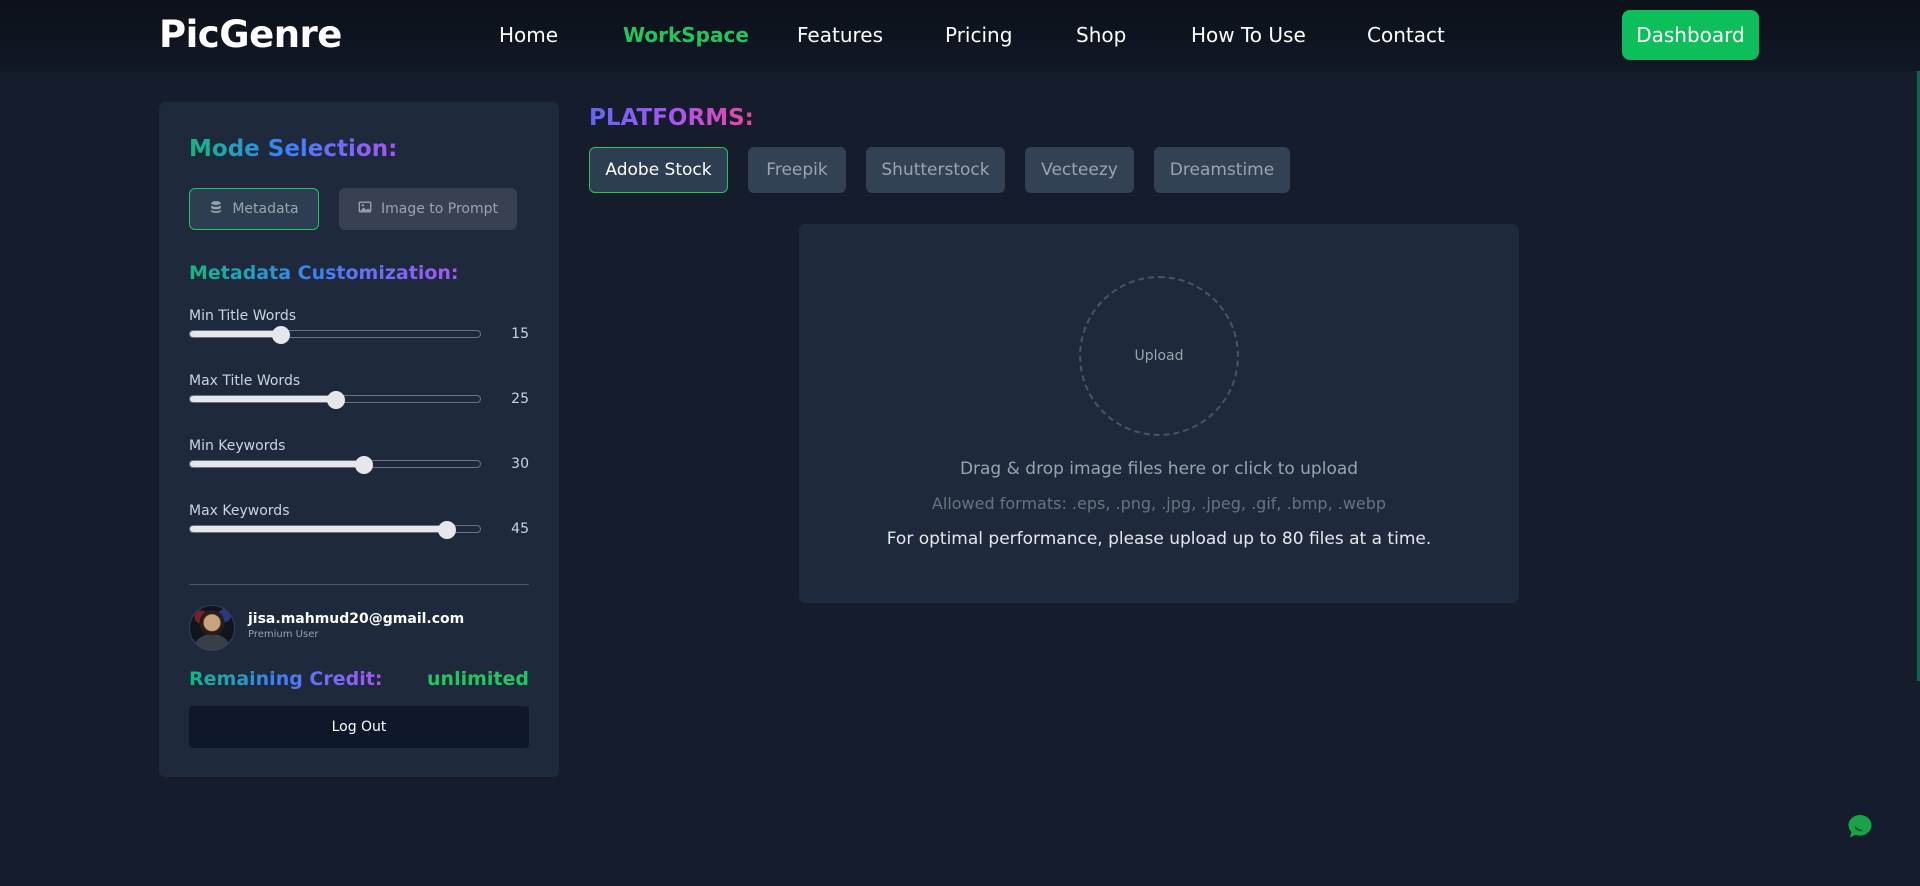 This screenshot has width=1920, height=886. Describe the element at coordinates (283, 634) in the screenshot. I see `user-role: Premium User` at that location.